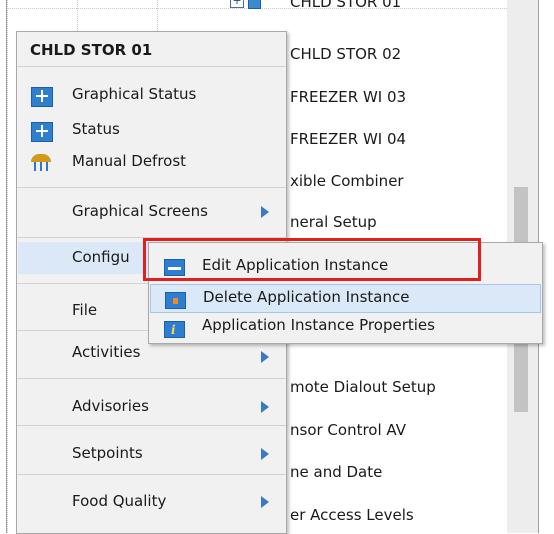  I want to click on tree-item: CHLD STOR 01, so click(345, 5).